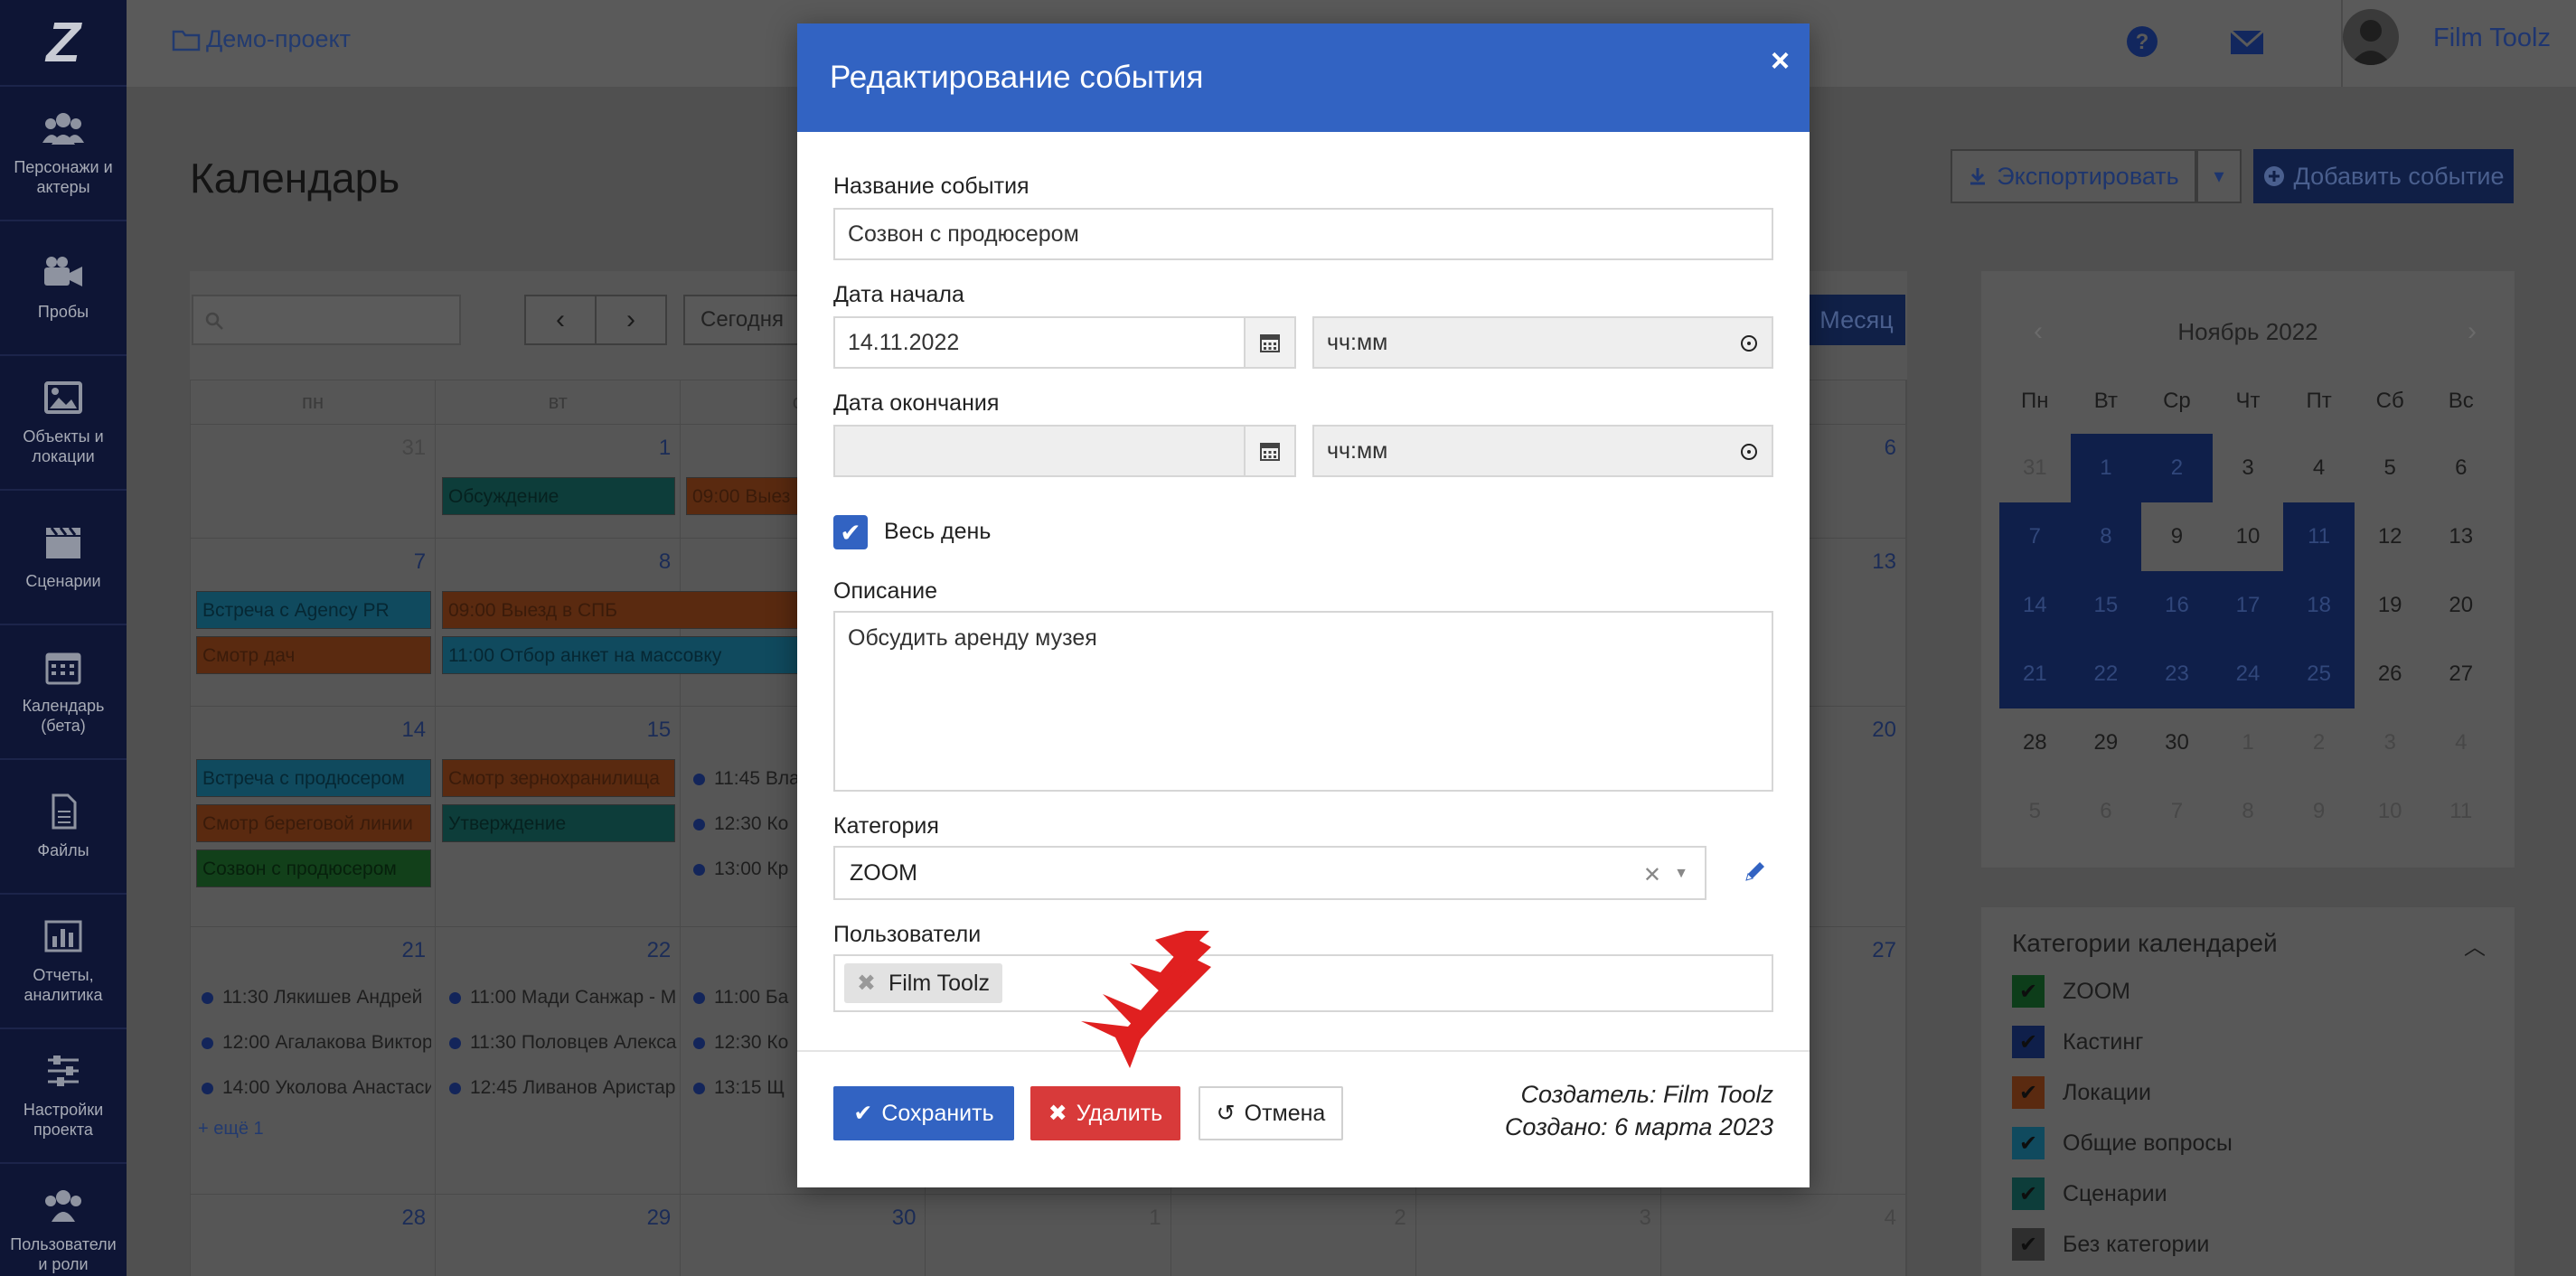 The width and height of the screenshot is (2576, 1276). I want to click on sidebar-item-settings: Настройки проекта, so click(63, 1096).